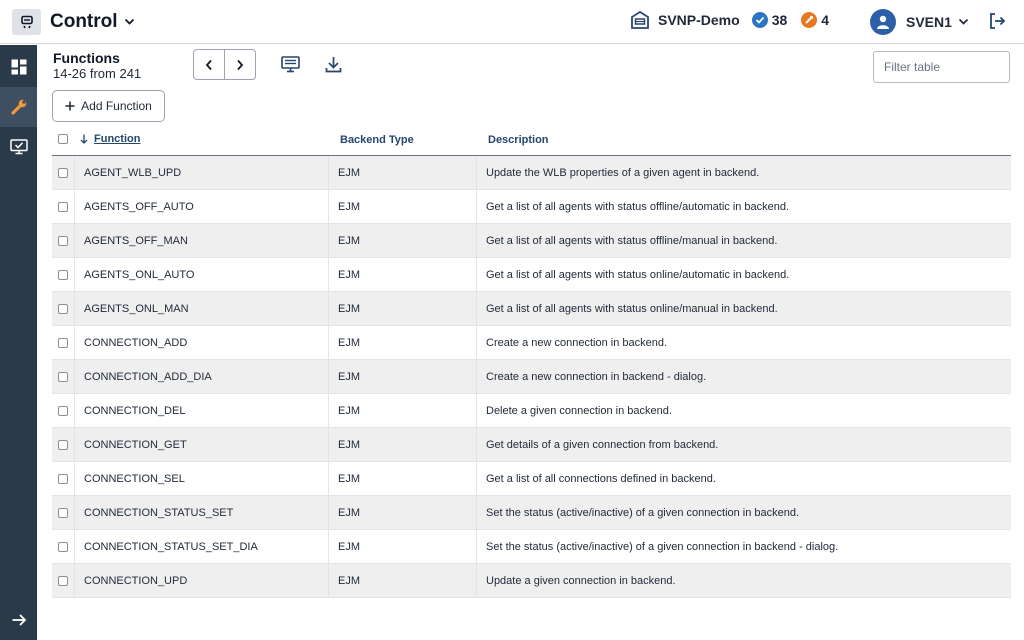  I want to click on function-cell: CONNECTION_ADD_DIA, so click(202, 376).